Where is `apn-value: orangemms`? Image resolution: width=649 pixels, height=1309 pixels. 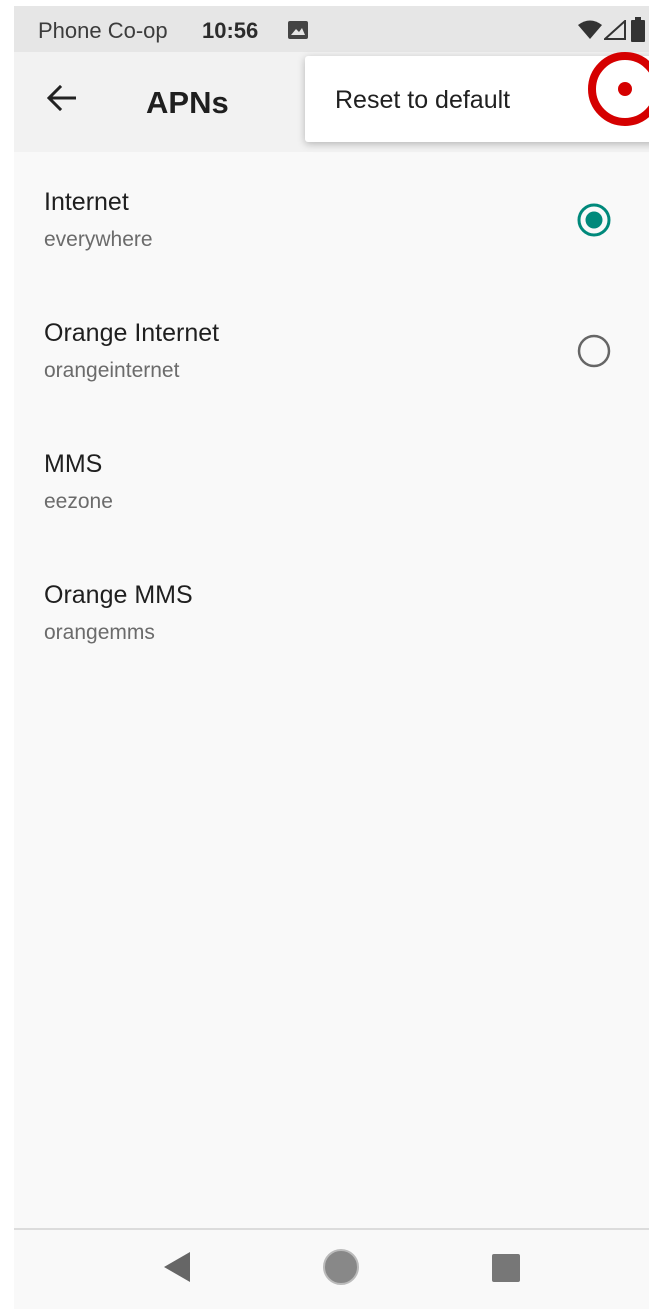 apn-value: orangemms is located at coordinates (99, 632).